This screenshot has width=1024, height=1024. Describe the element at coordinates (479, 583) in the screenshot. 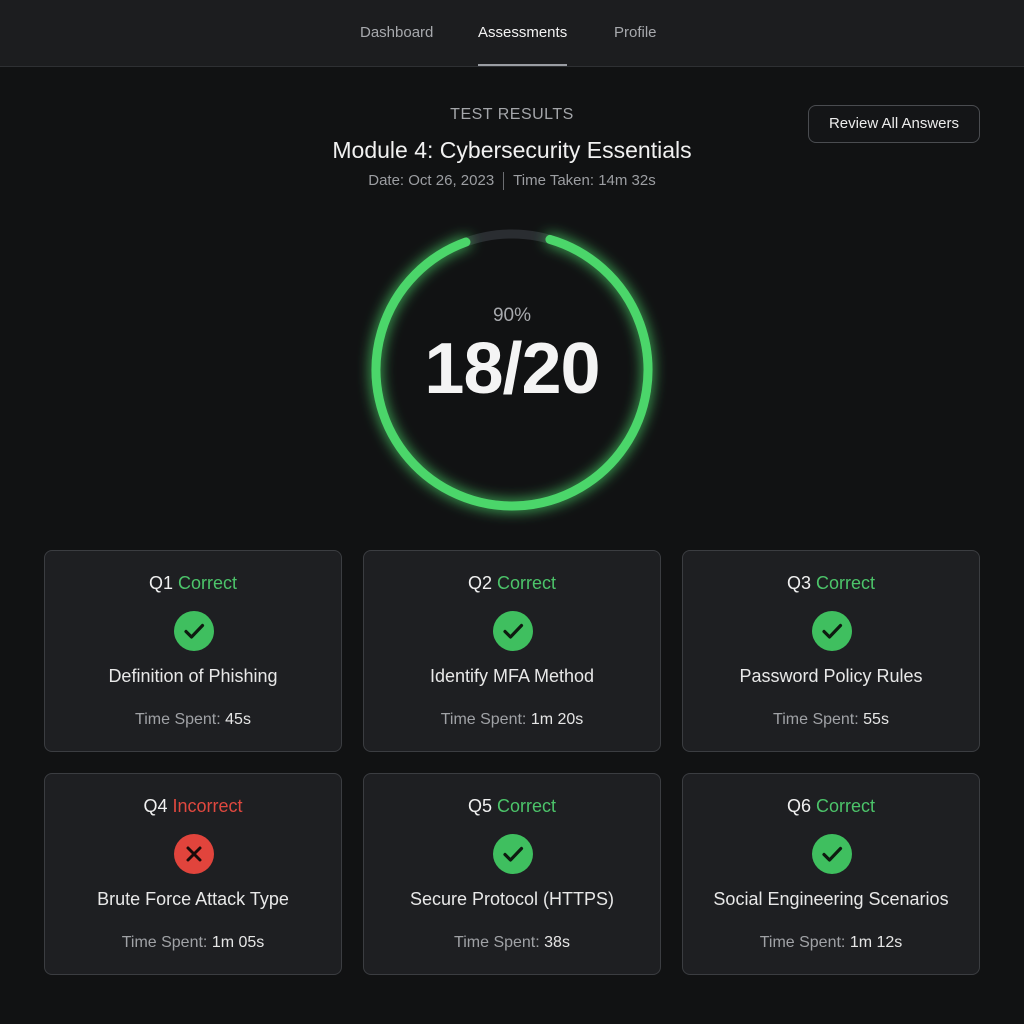

I see `question-number: Q2` at that location.